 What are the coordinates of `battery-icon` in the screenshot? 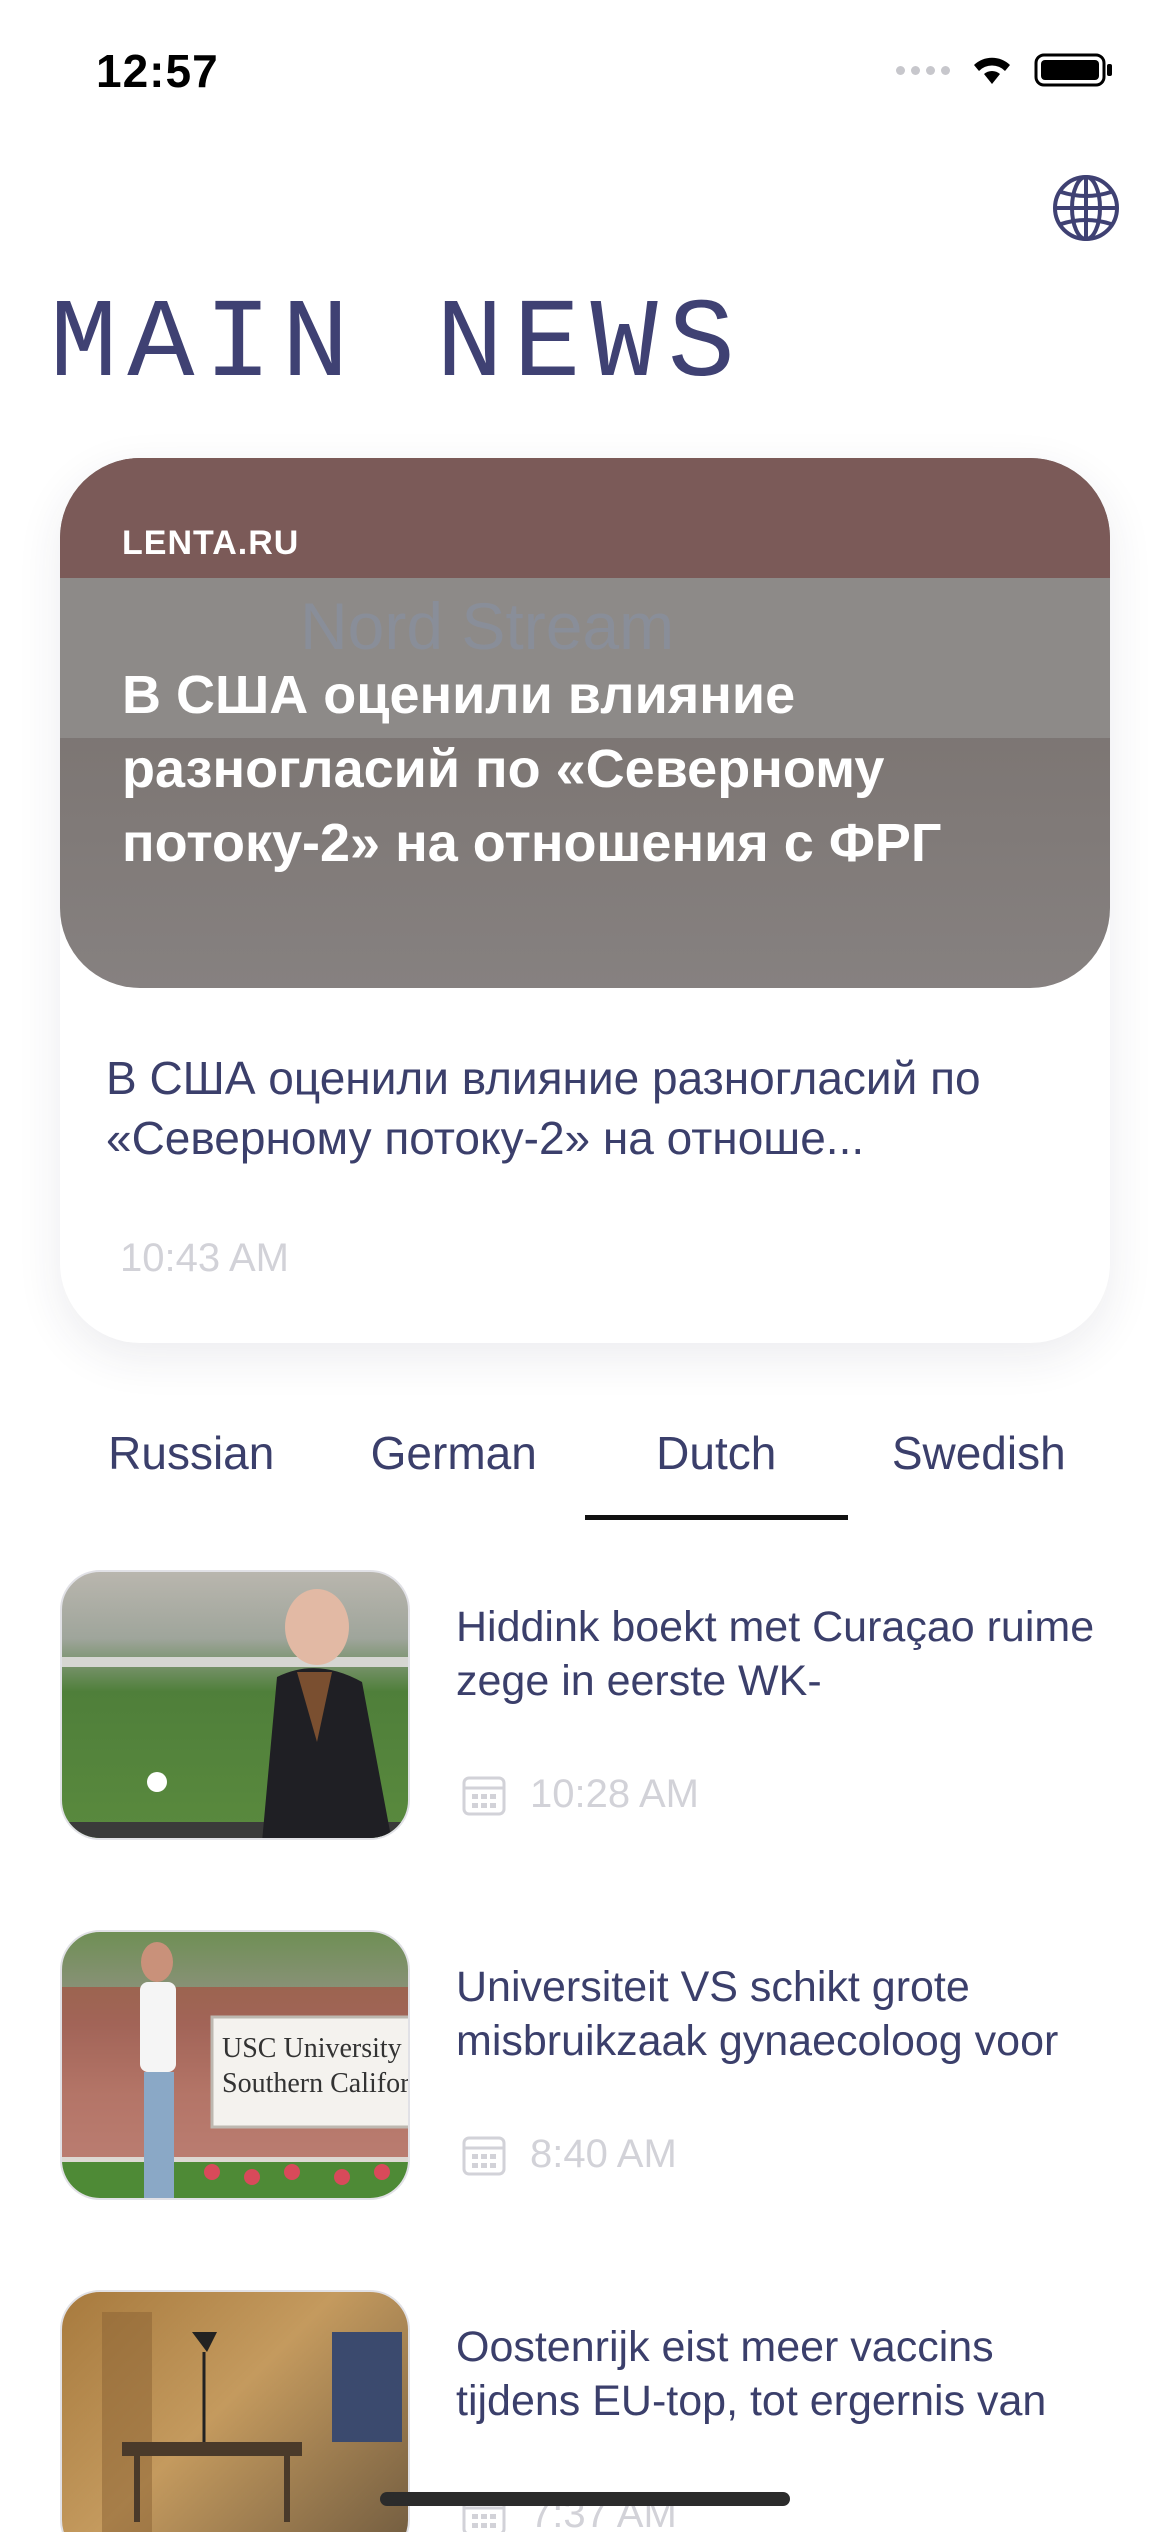 It's located at (1073, 70).